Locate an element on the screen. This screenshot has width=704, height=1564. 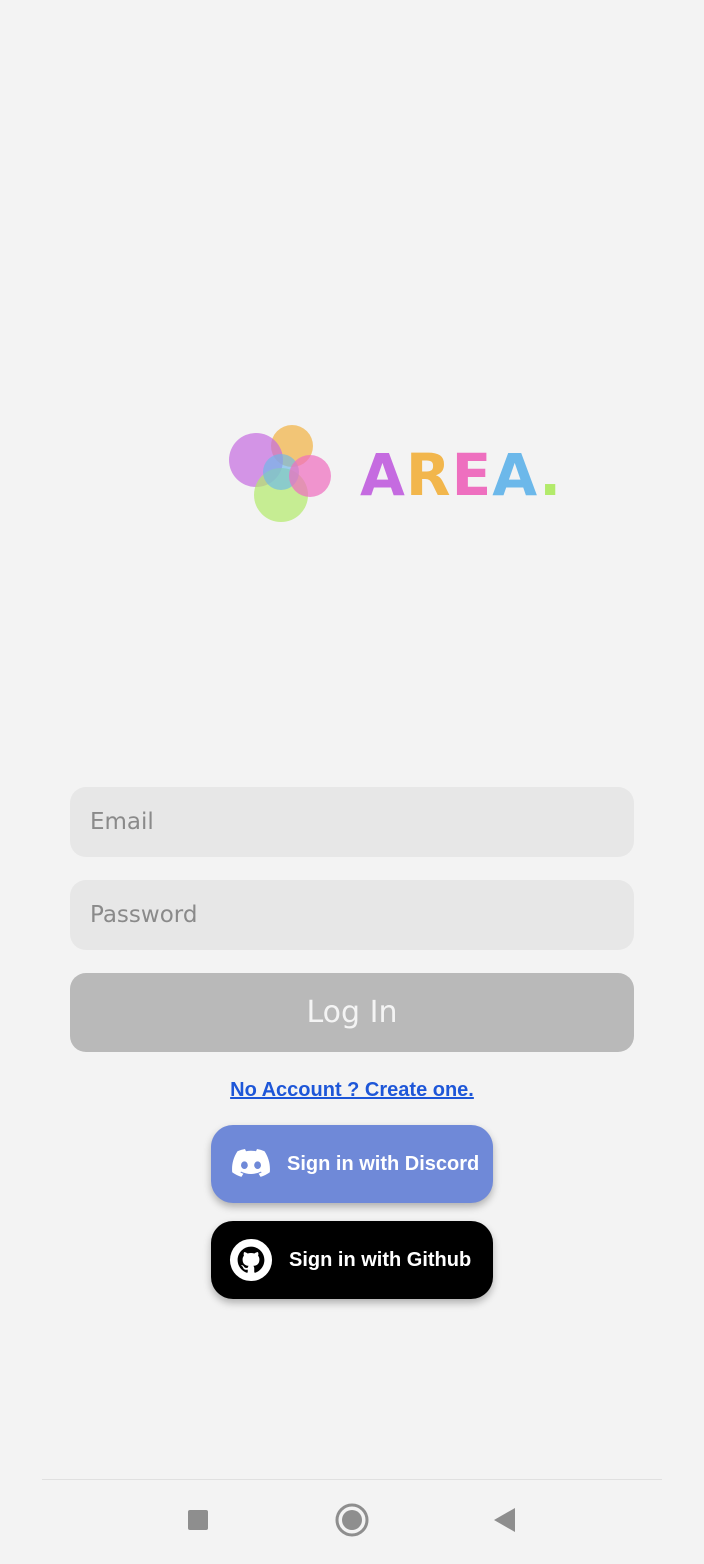
triangle-back-icon is located at coordinates (504, 1522).